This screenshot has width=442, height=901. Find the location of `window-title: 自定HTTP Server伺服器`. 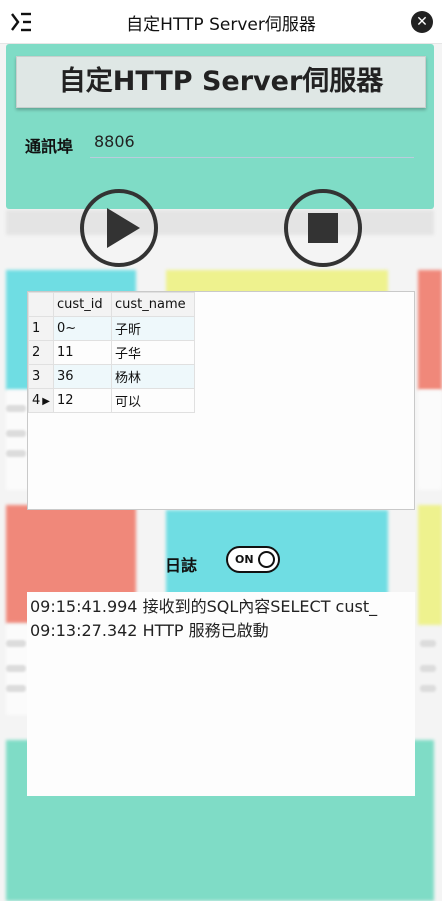

window-title: 自定HTTP Server伺服器 is located at coordinates (221, 25).